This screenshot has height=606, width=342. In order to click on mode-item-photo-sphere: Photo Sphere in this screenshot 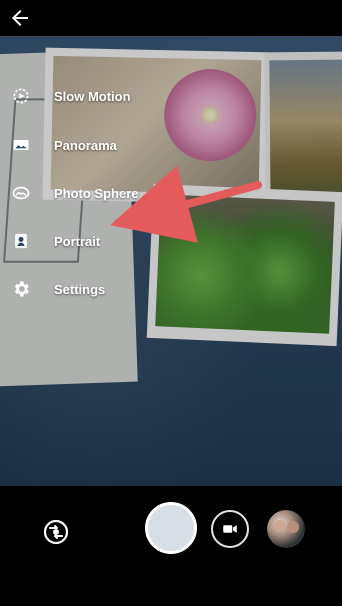, I will do `click(90, 193)`.